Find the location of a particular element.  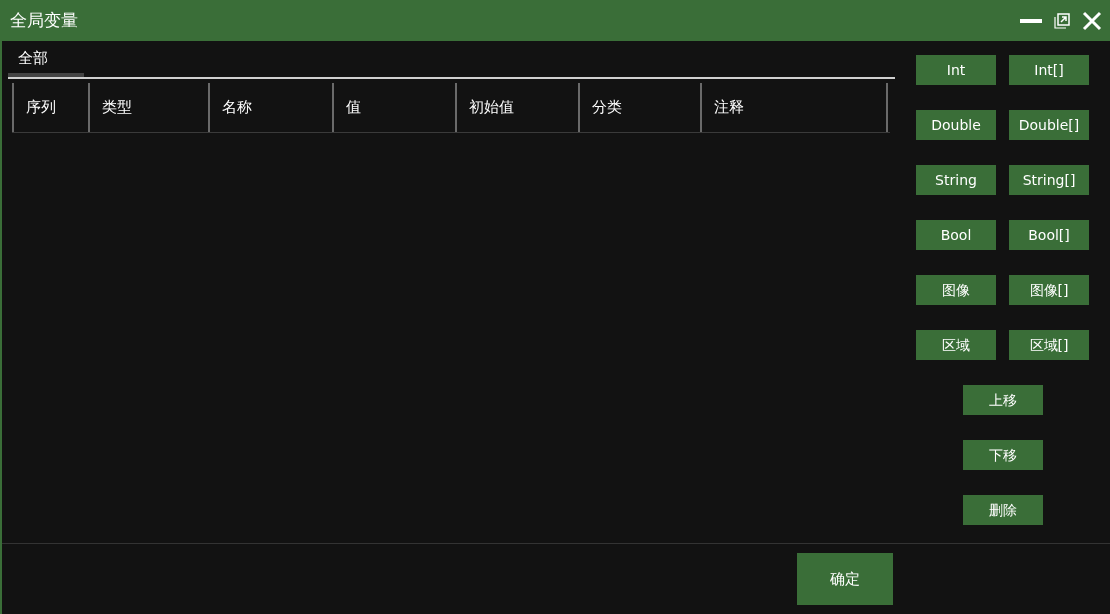

type-button: Bool is located at coordinates (956, 235).